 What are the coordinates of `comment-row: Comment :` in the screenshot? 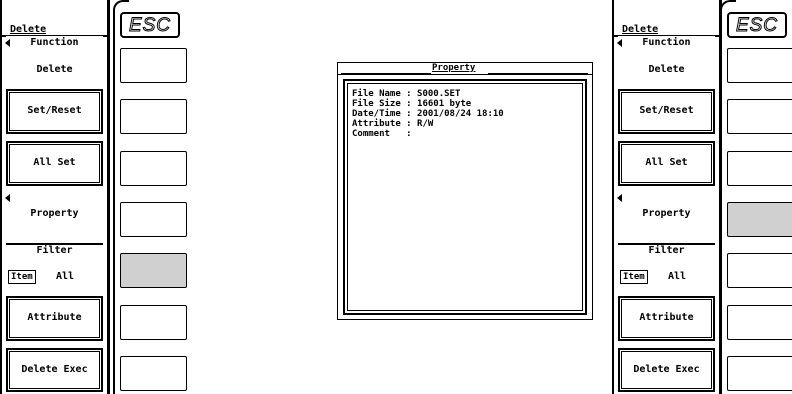 It's located at (382, 134).